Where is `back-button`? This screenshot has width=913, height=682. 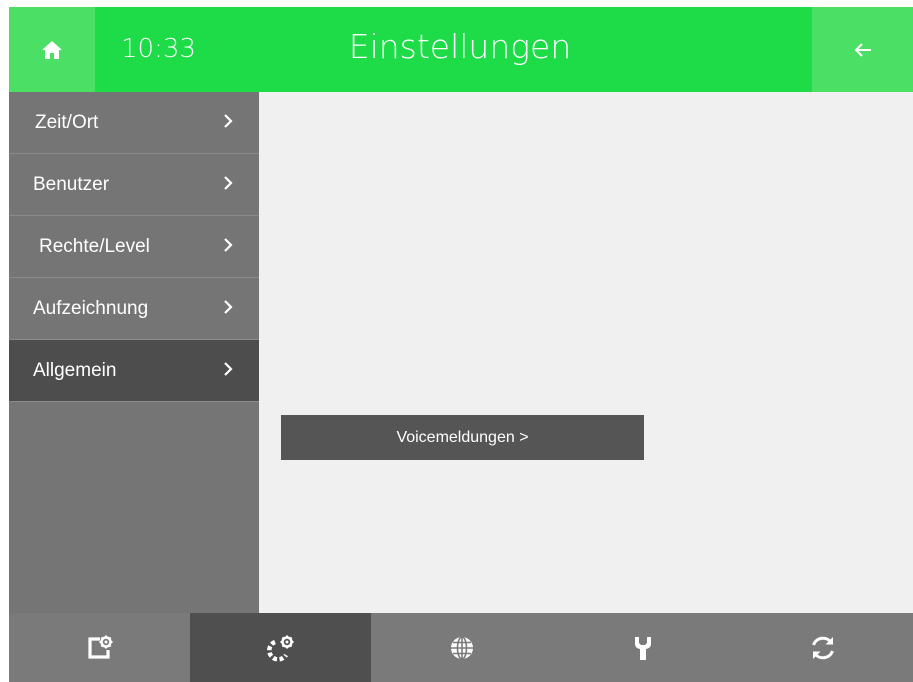 back-button is located at coordinates (862, 49).